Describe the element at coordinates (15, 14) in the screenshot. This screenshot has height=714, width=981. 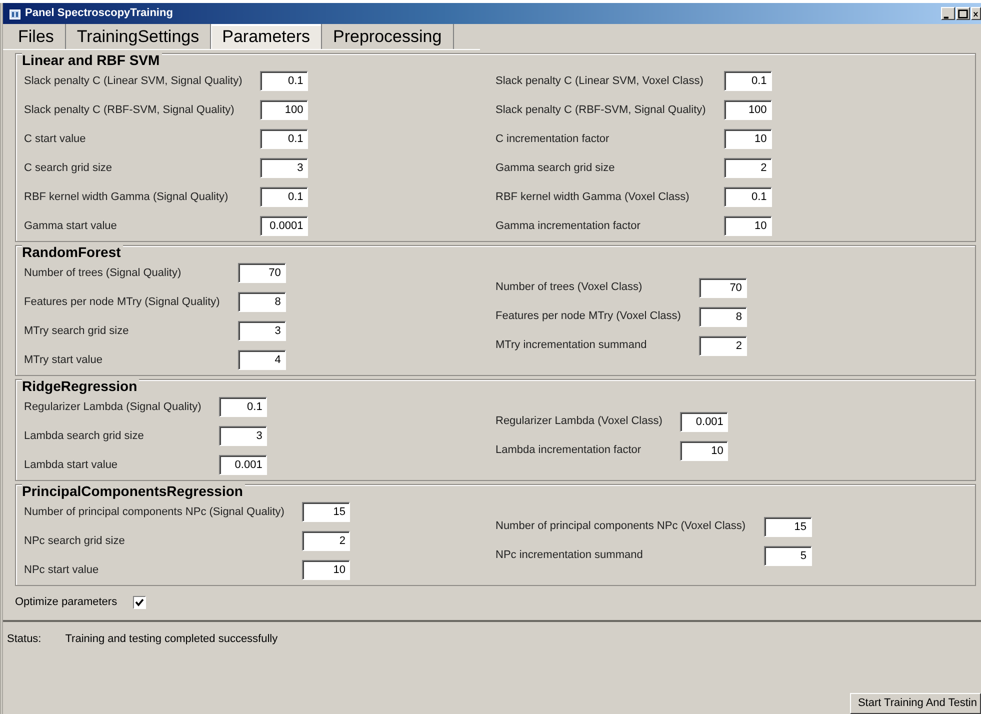
I see `app-icon` at that location.